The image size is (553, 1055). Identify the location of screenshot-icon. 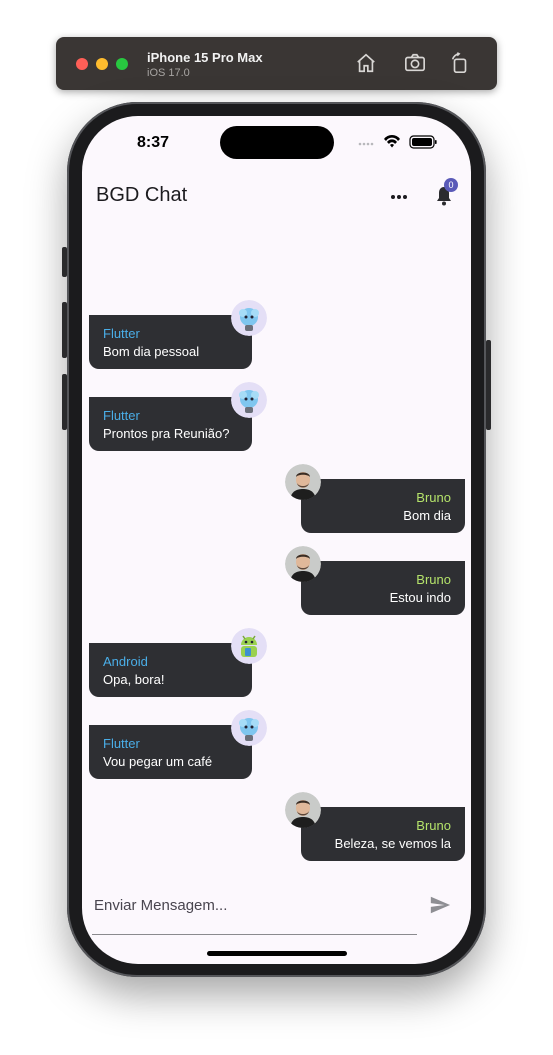
(415, 63).